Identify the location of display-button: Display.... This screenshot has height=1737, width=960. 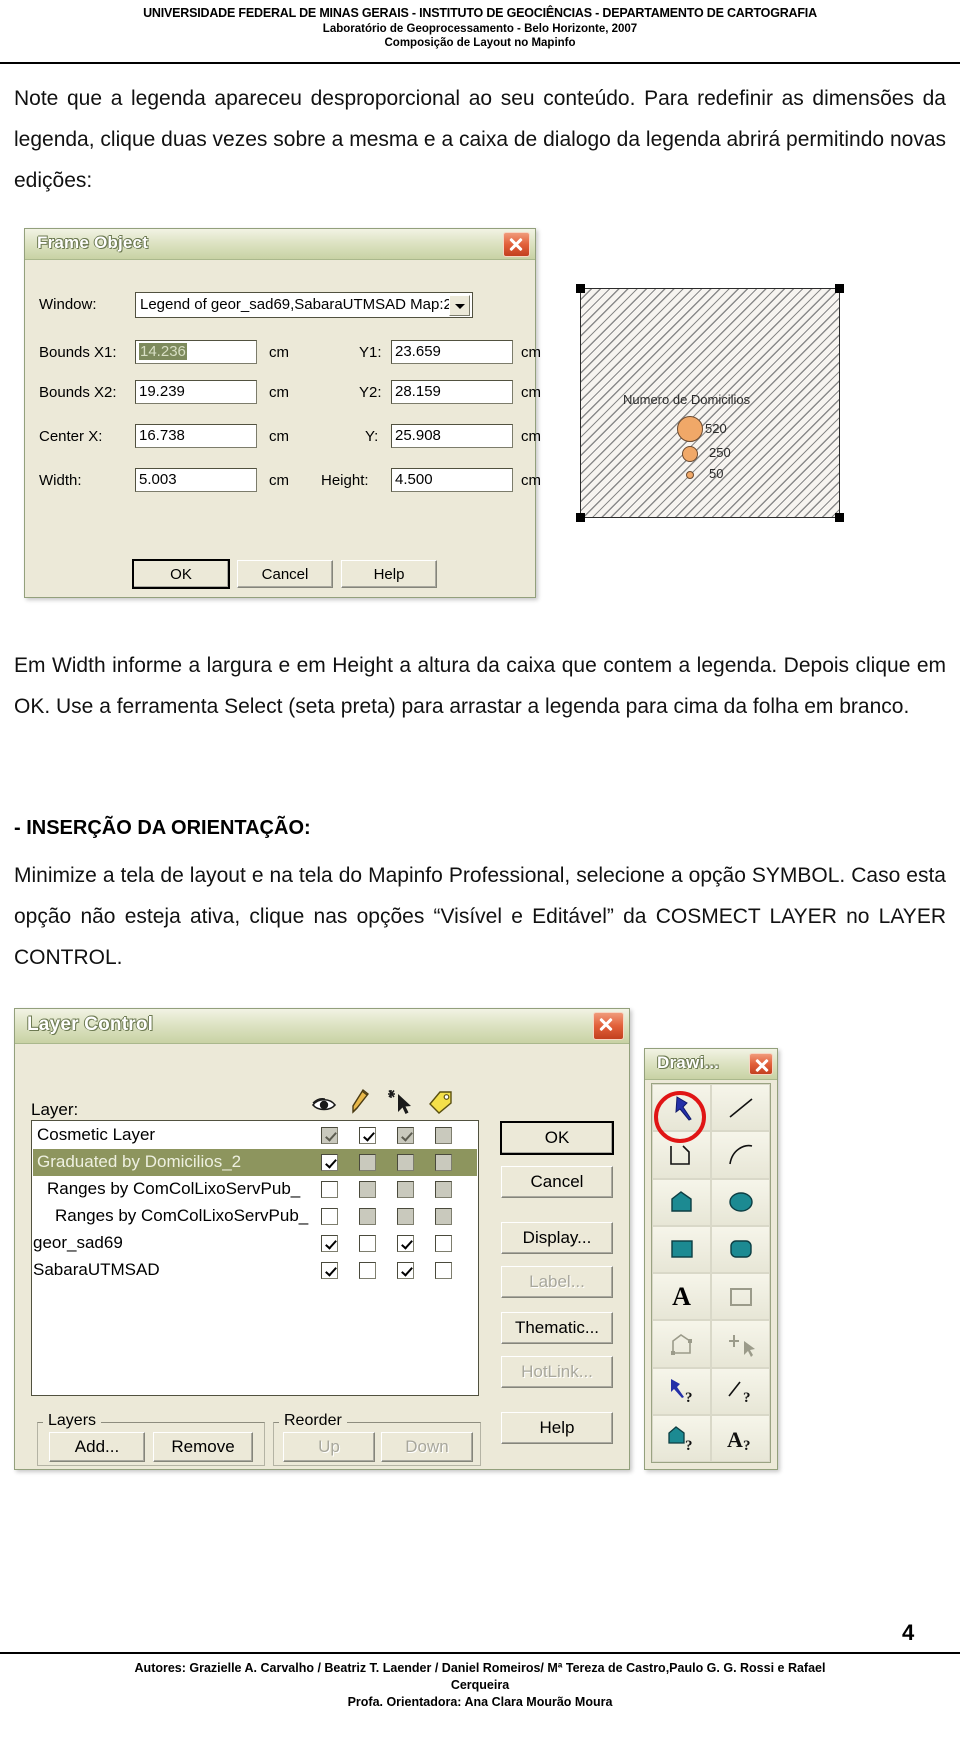
(557, 1238).